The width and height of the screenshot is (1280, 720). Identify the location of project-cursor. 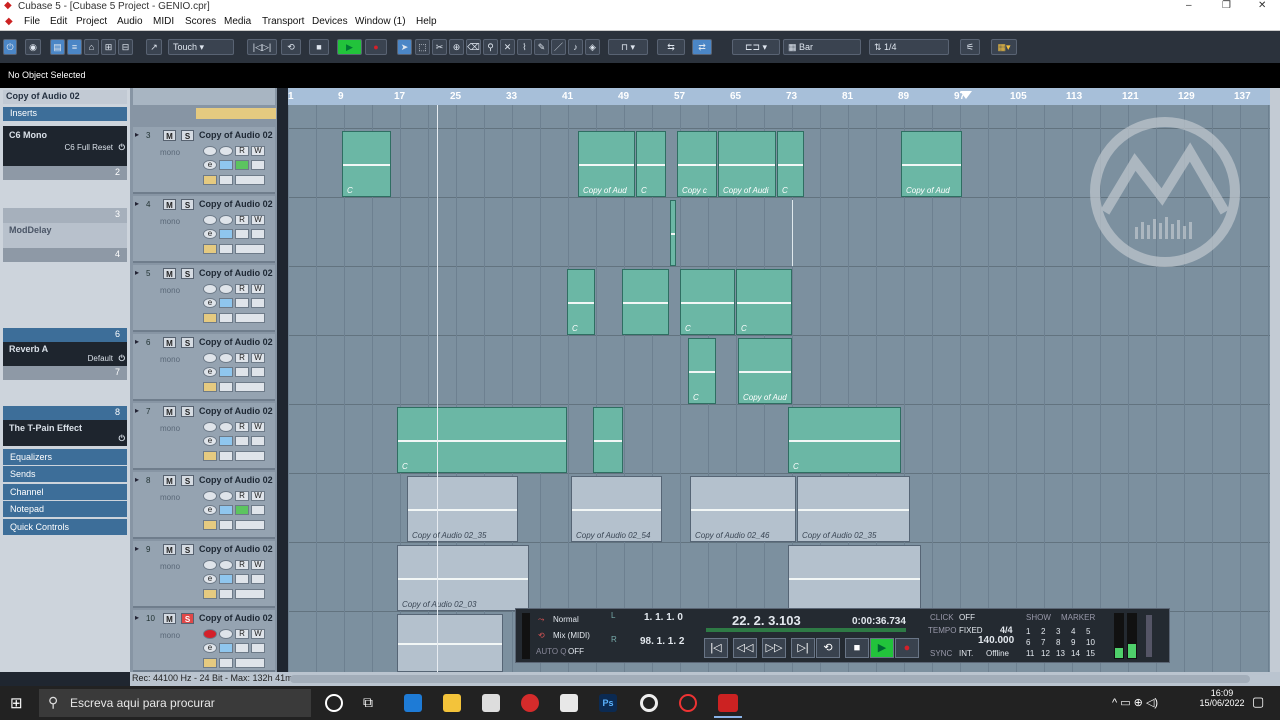
(437, 388).